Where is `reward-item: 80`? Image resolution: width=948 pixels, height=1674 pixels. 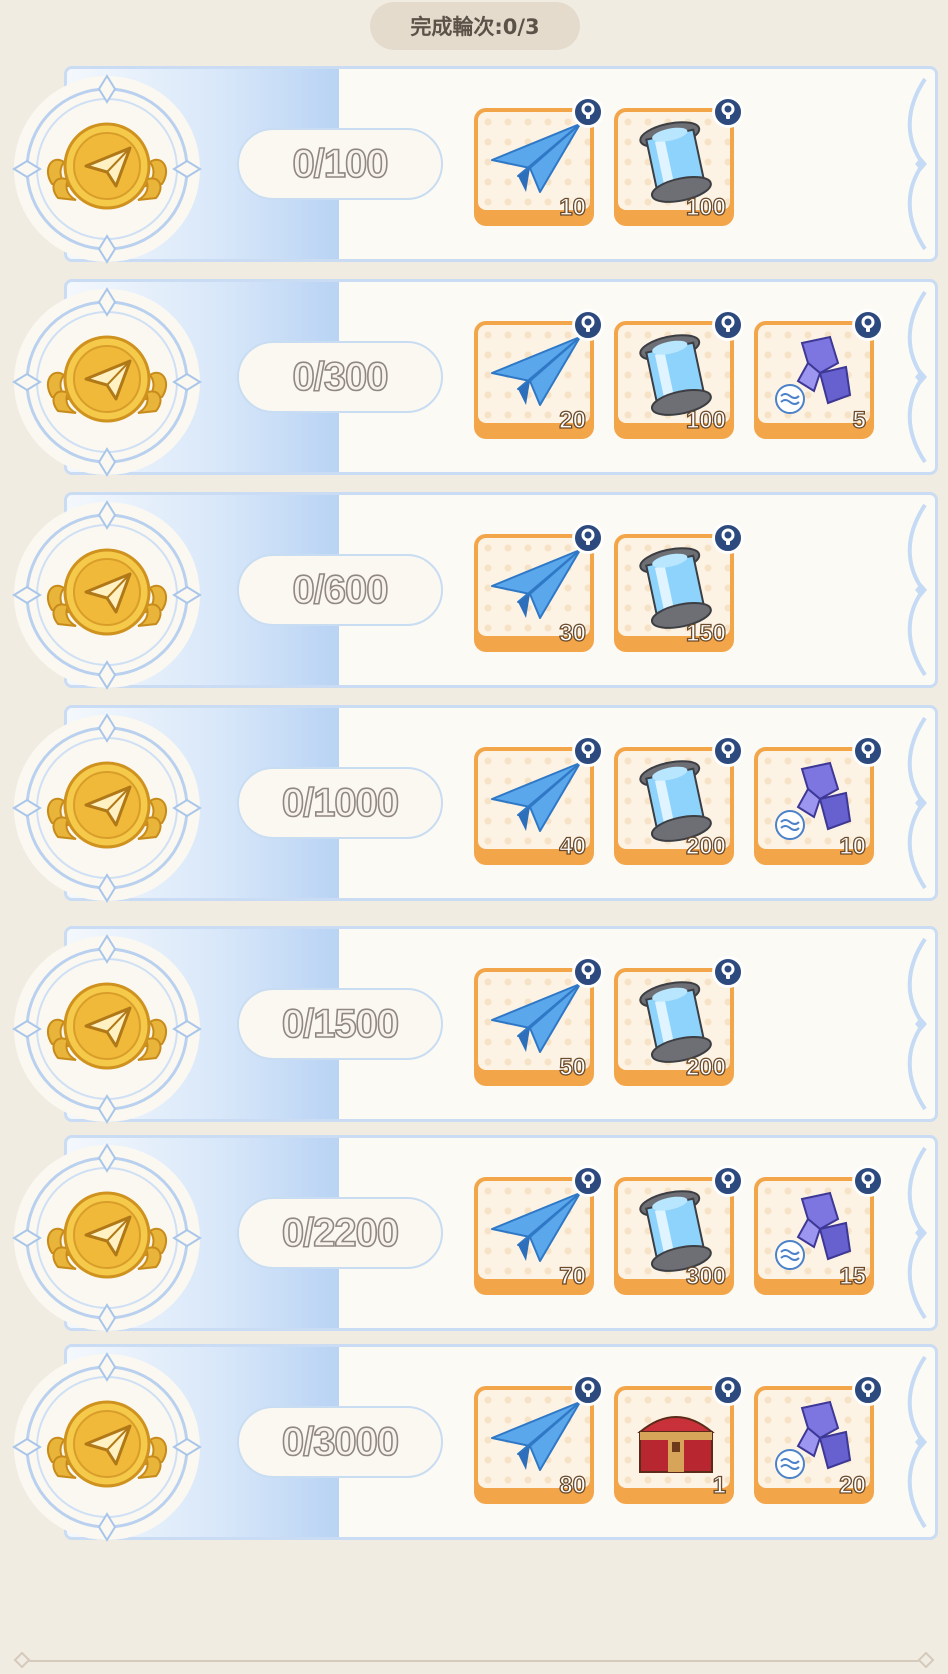
reward-item: 80 is located at coordinates (539, 1439).